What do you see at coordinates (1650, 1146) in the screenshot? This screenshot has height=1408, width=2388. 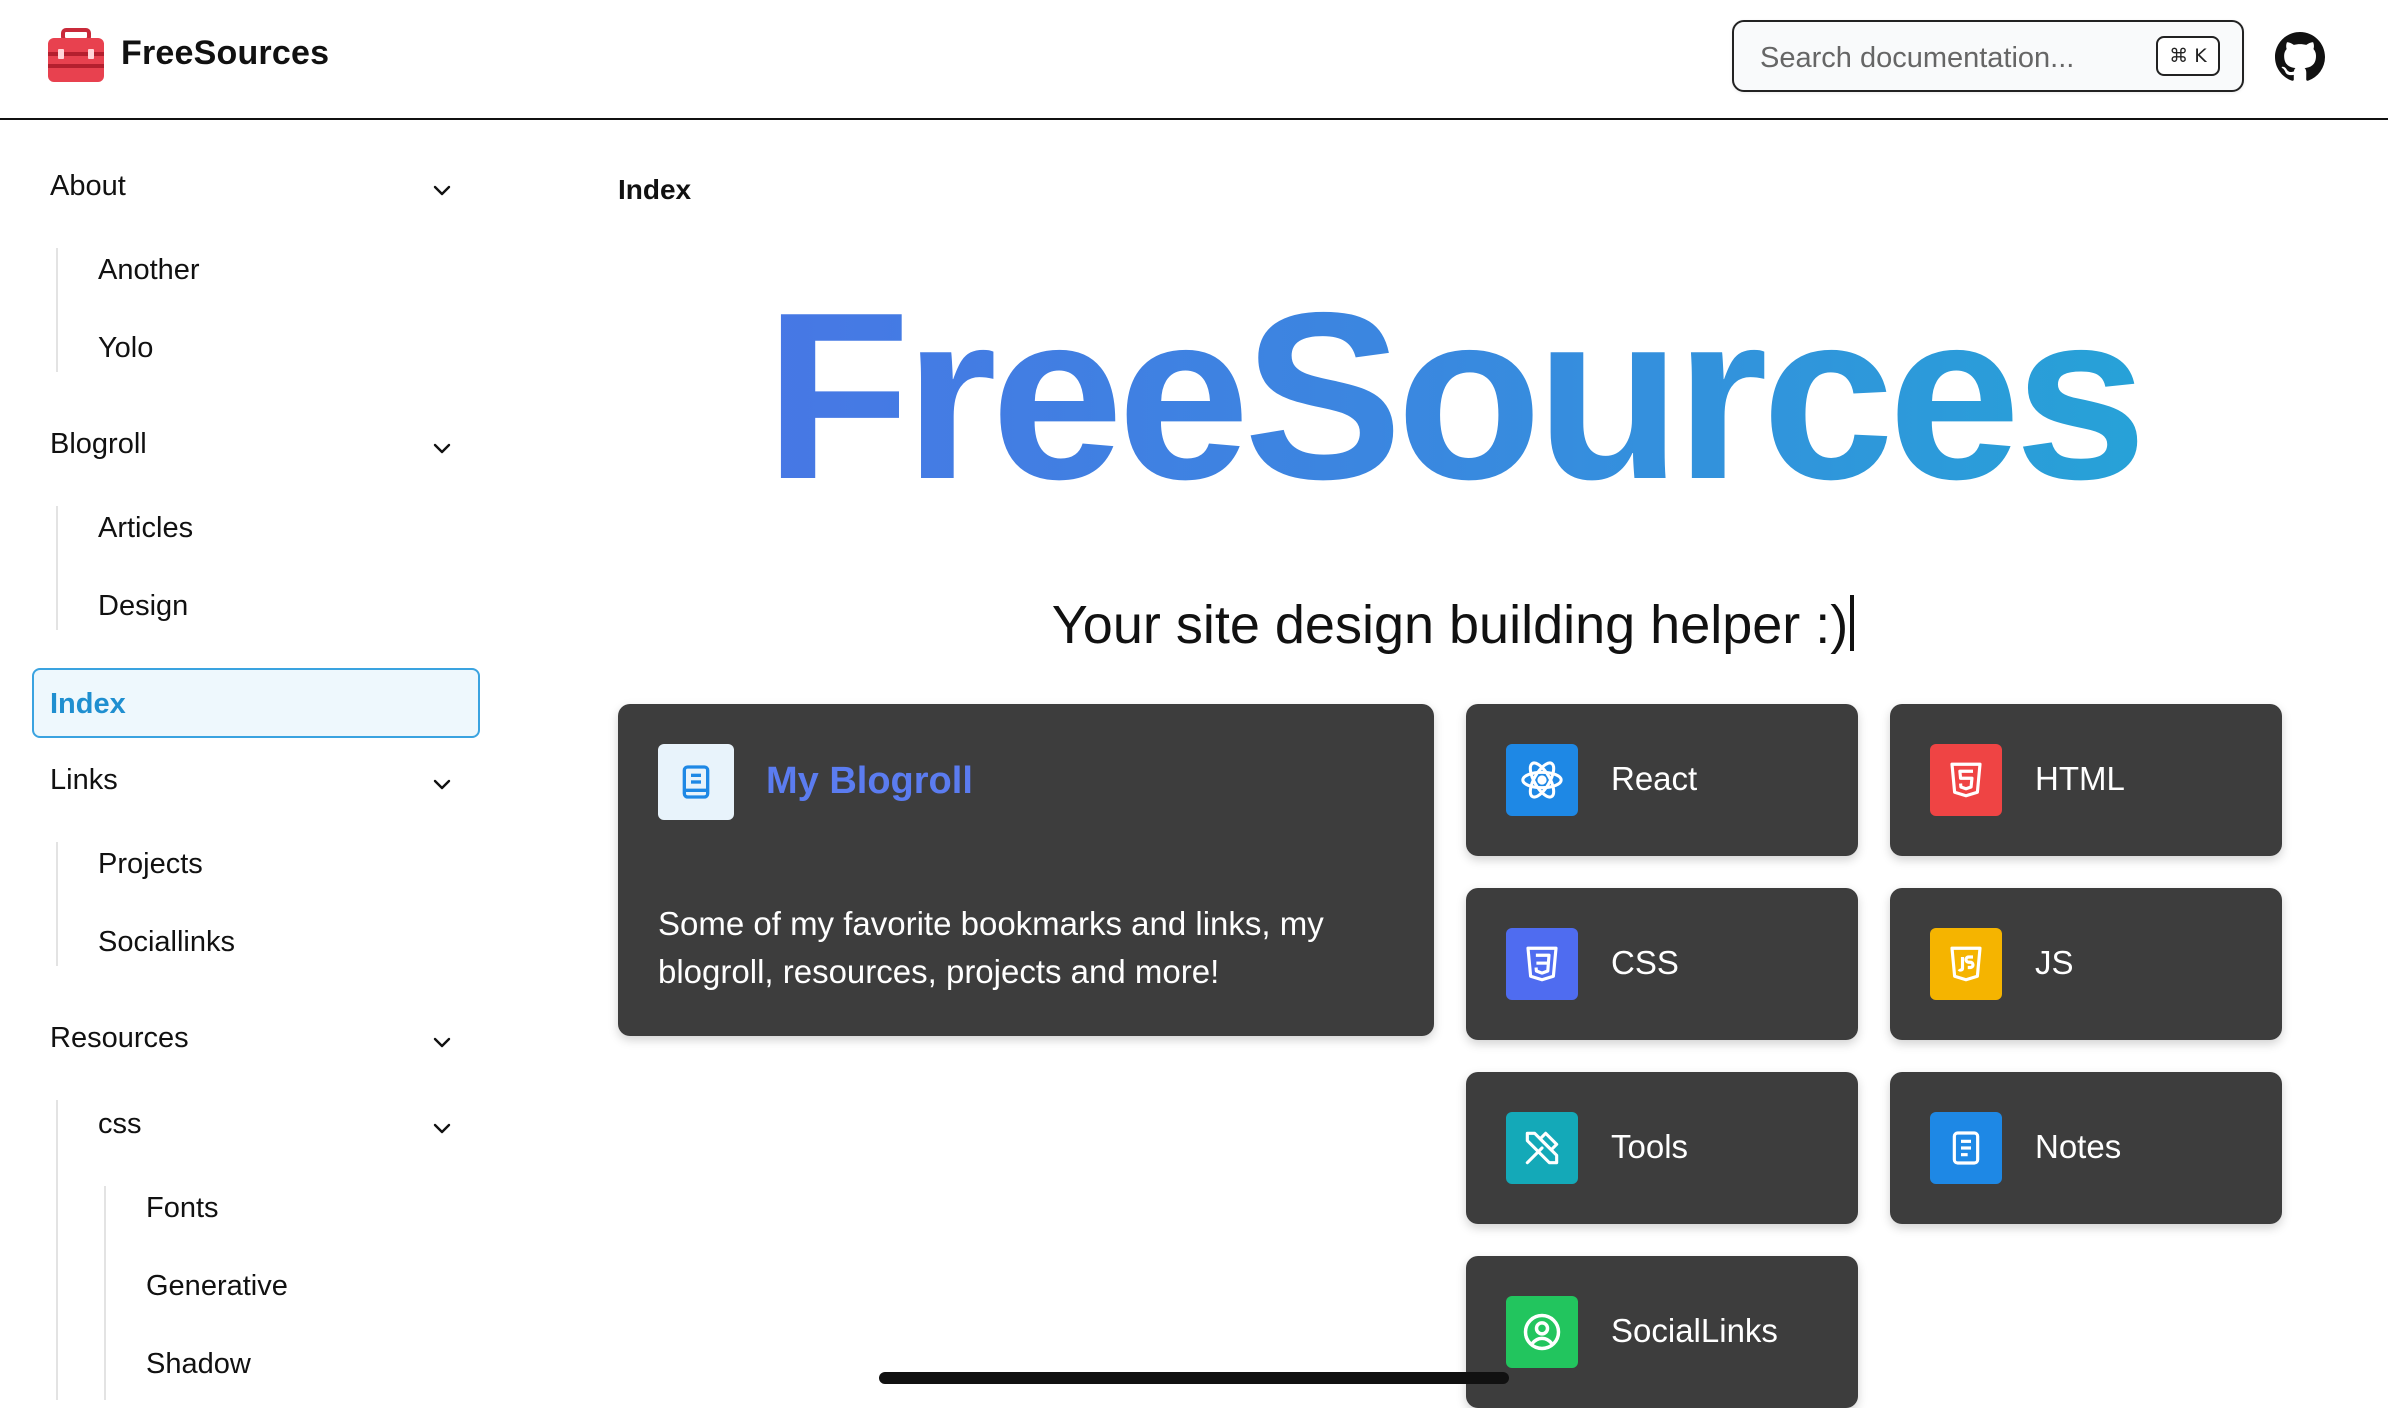 I see `tools-card-label: Tools` at bounding box center [1650, 1146].